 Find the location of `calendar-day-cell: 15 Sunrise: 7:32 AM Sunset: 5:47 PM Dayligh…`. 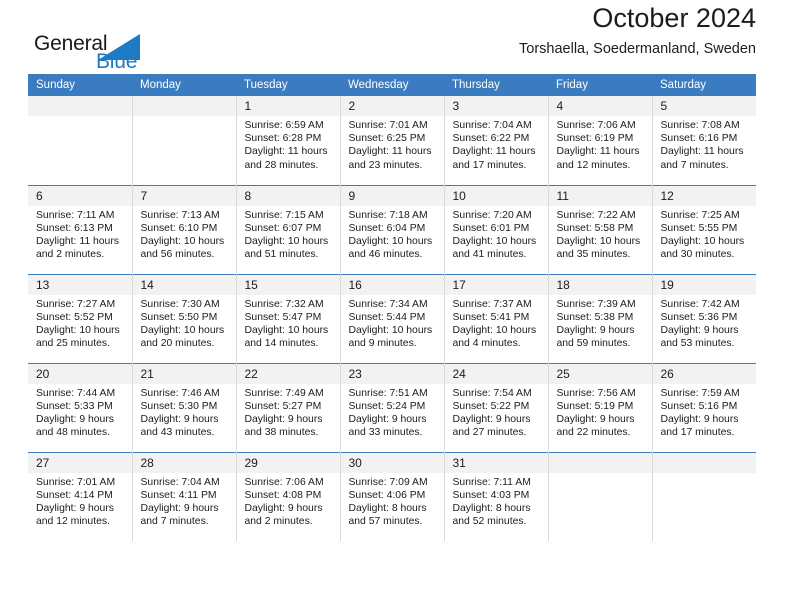

calendar-day-cell: 15 Sunrise: 7:32 AM Sunset: 5:47 PM Dayligh… is located at coordinates (288, 318).